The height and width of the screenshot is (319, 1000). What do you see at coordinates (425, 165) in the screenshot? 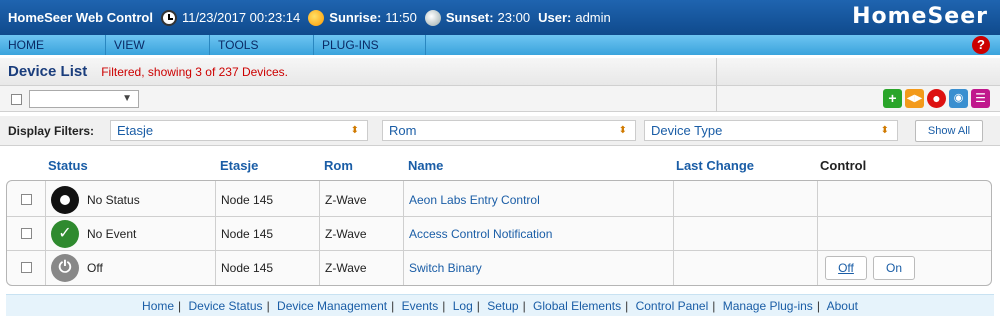
I see `col-name: Name` at bounding box center [425, 165].